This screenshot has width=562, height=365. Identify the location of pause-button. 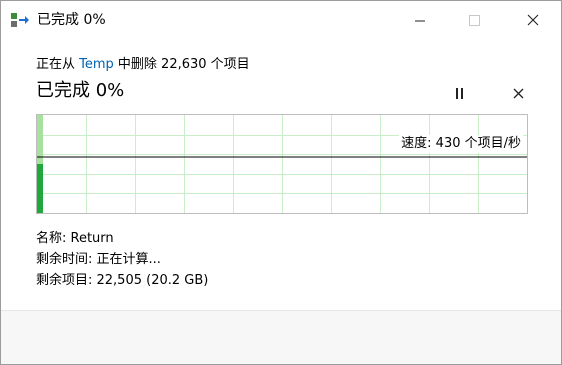
(460, 93).